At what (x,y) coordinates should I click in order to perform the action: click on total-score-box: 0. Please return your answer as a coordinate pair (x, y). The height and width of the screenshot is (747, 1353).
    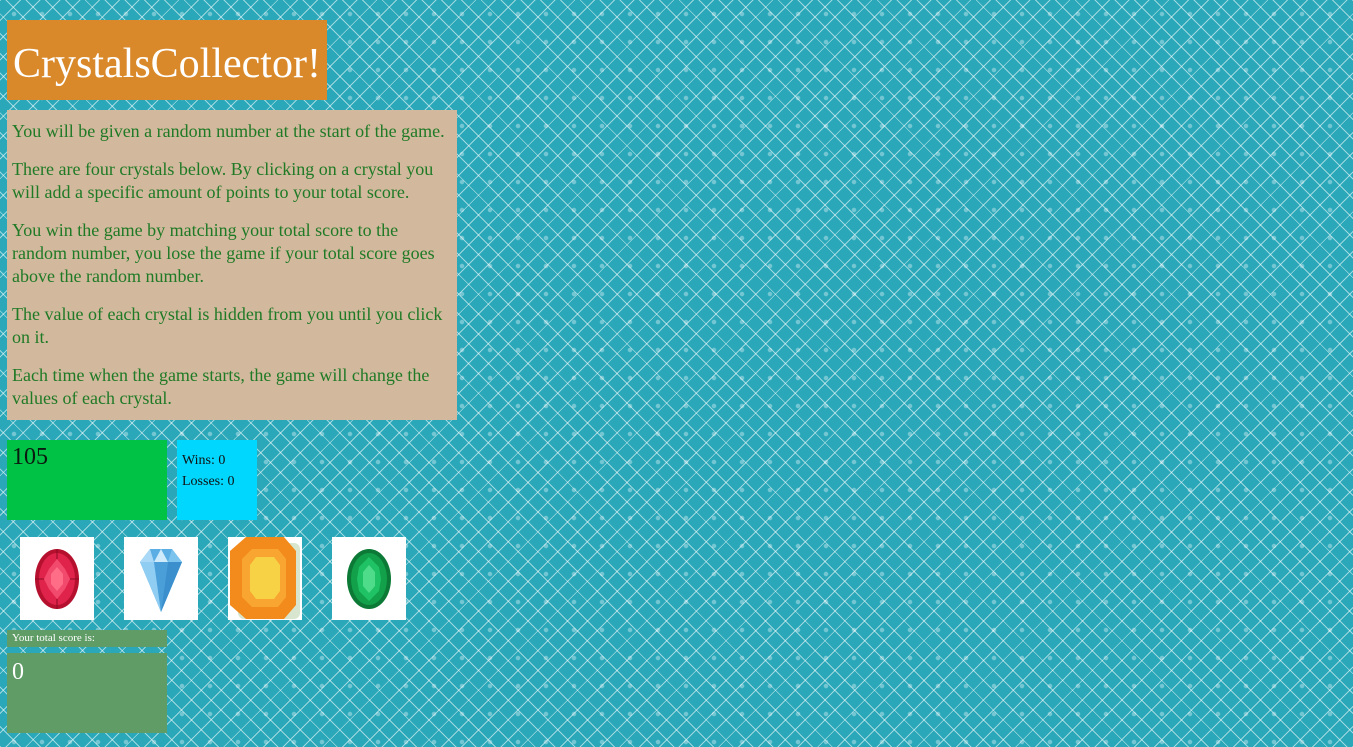
    Looking at the image, I should click on (87, 693).